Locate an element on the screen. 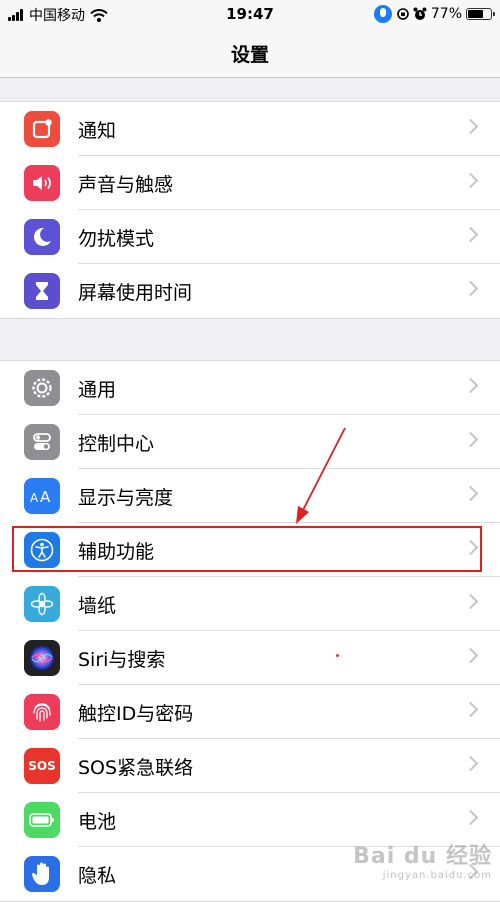 The height and width of the screenshot is (902, 500). settings-row-control-center: 控制中心 is located at coordinates (250, 442).